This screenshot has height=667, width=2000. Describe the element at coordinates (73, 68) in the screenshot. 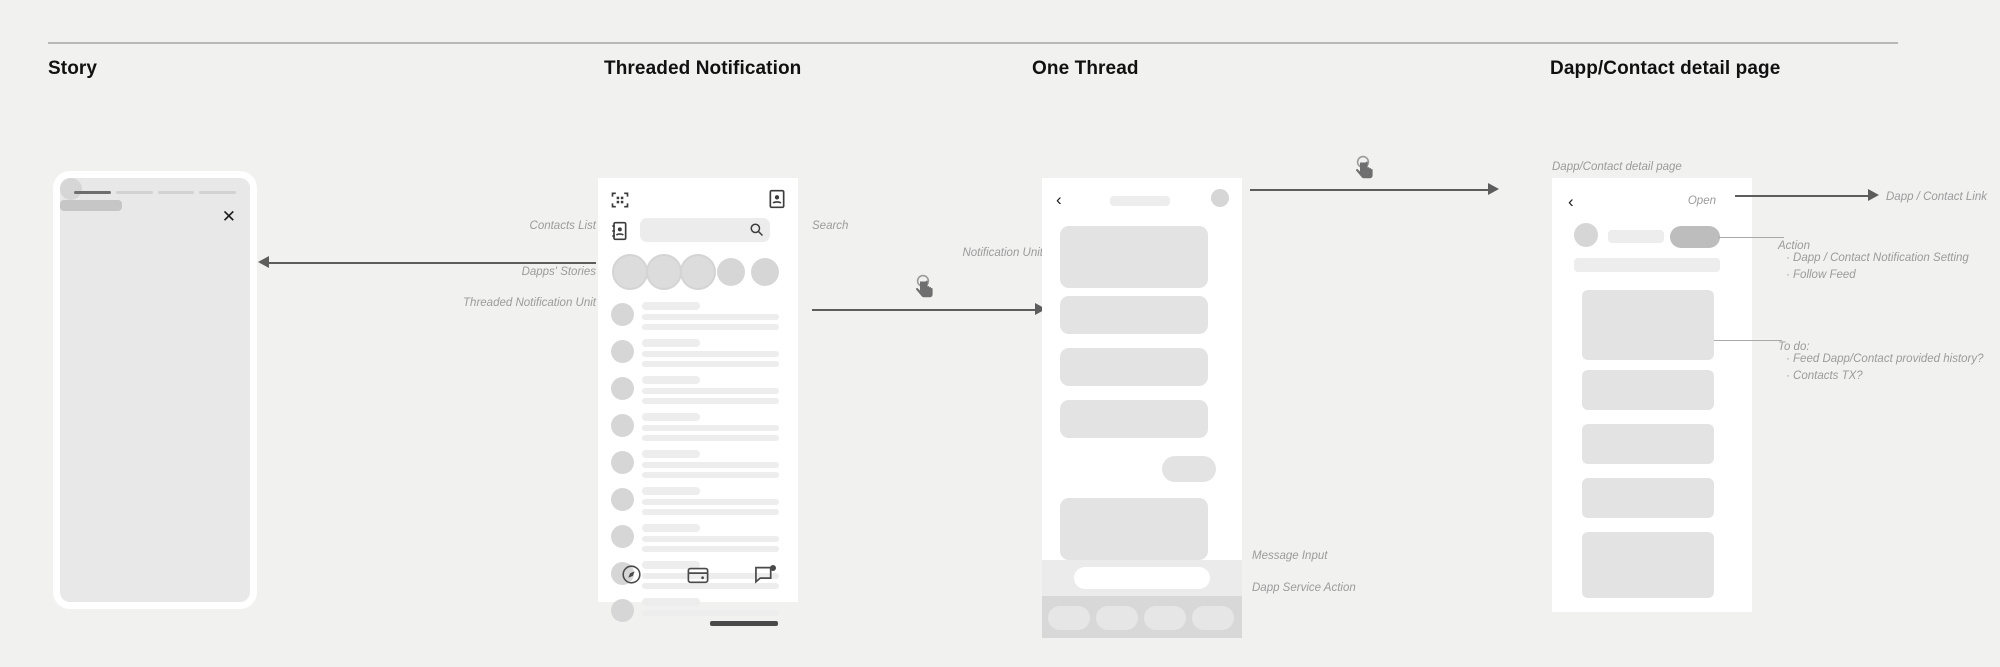

I see `section-title-story: Story` at that location.